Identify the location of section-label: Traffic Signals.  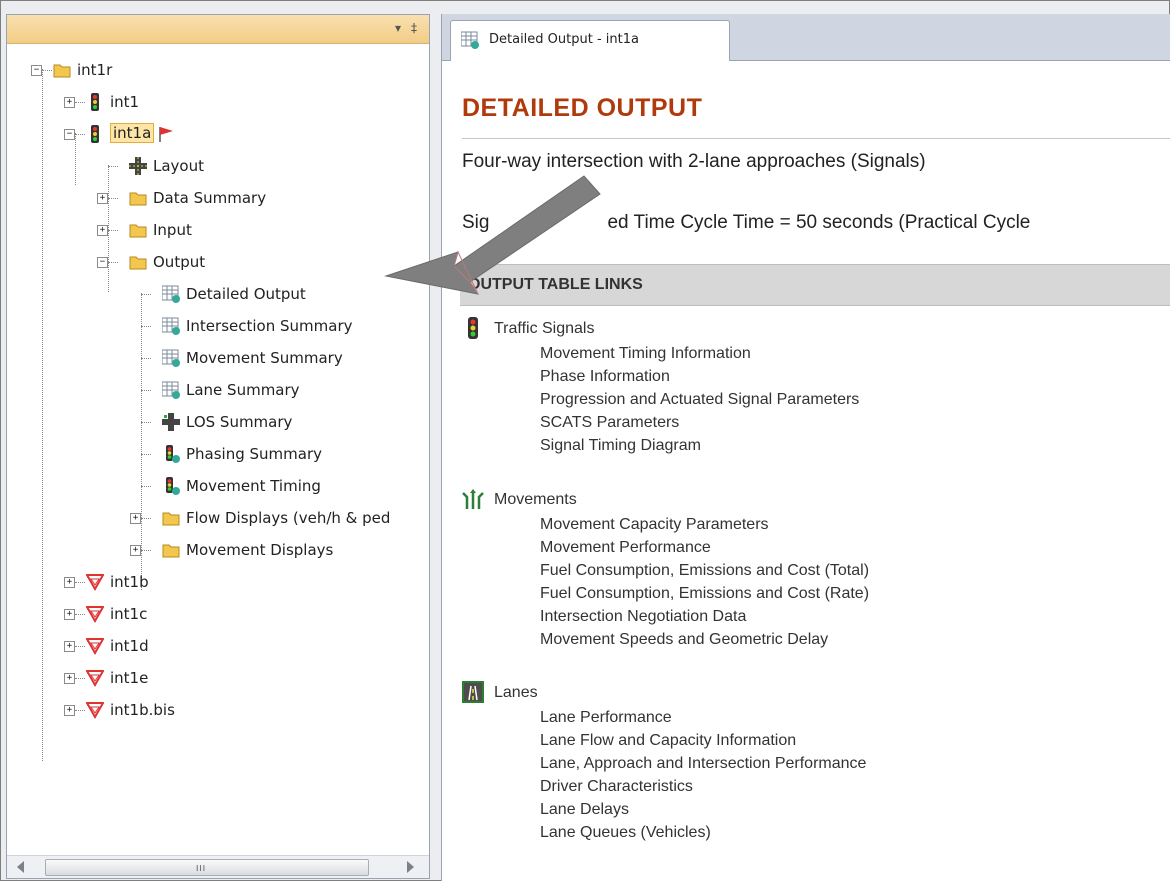
(544, 328).